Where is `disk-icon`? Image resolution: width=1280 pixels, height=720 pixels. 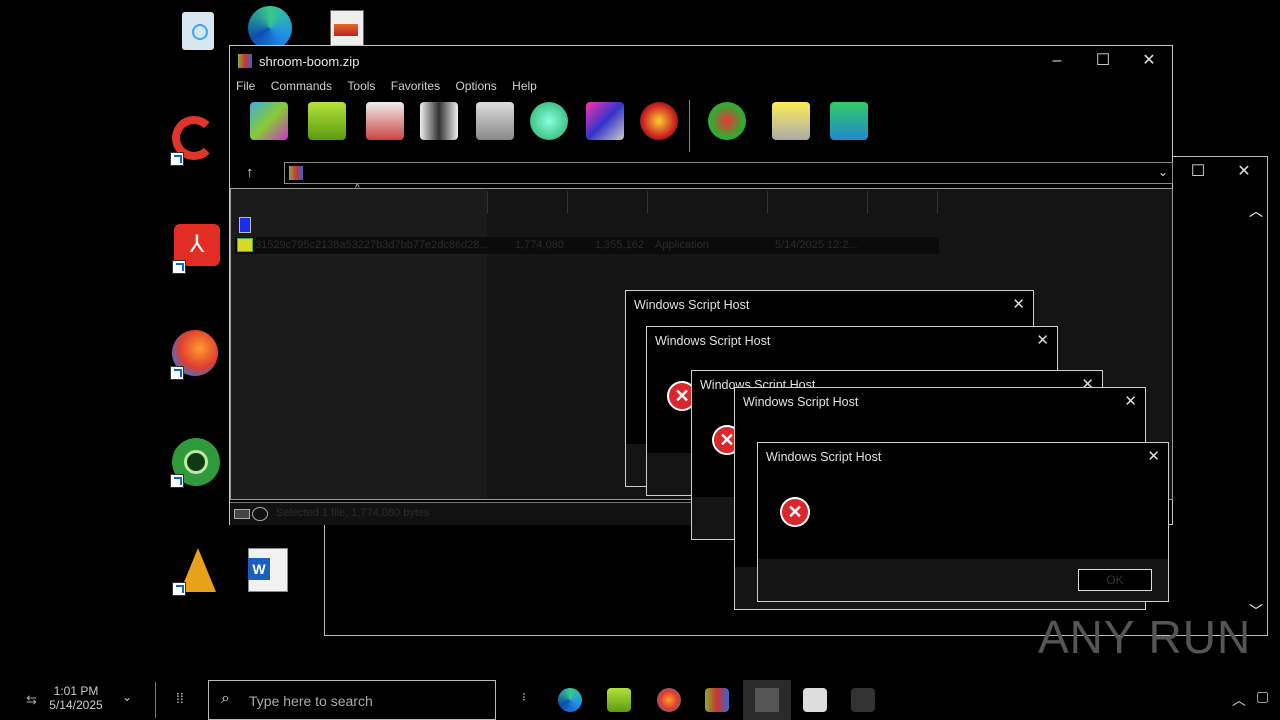
disk-icon is located at coordinates (242, 514).